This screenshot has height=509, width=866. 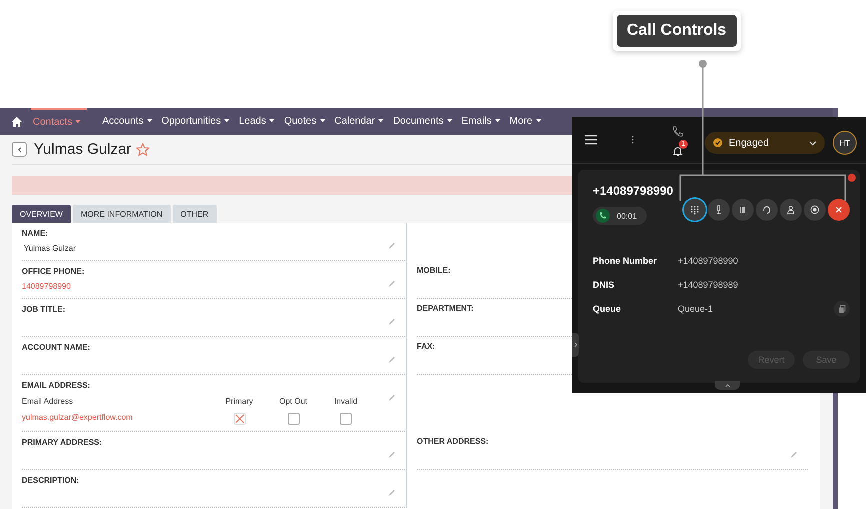 I want to click on consult-button, so click(x=767, y=210).